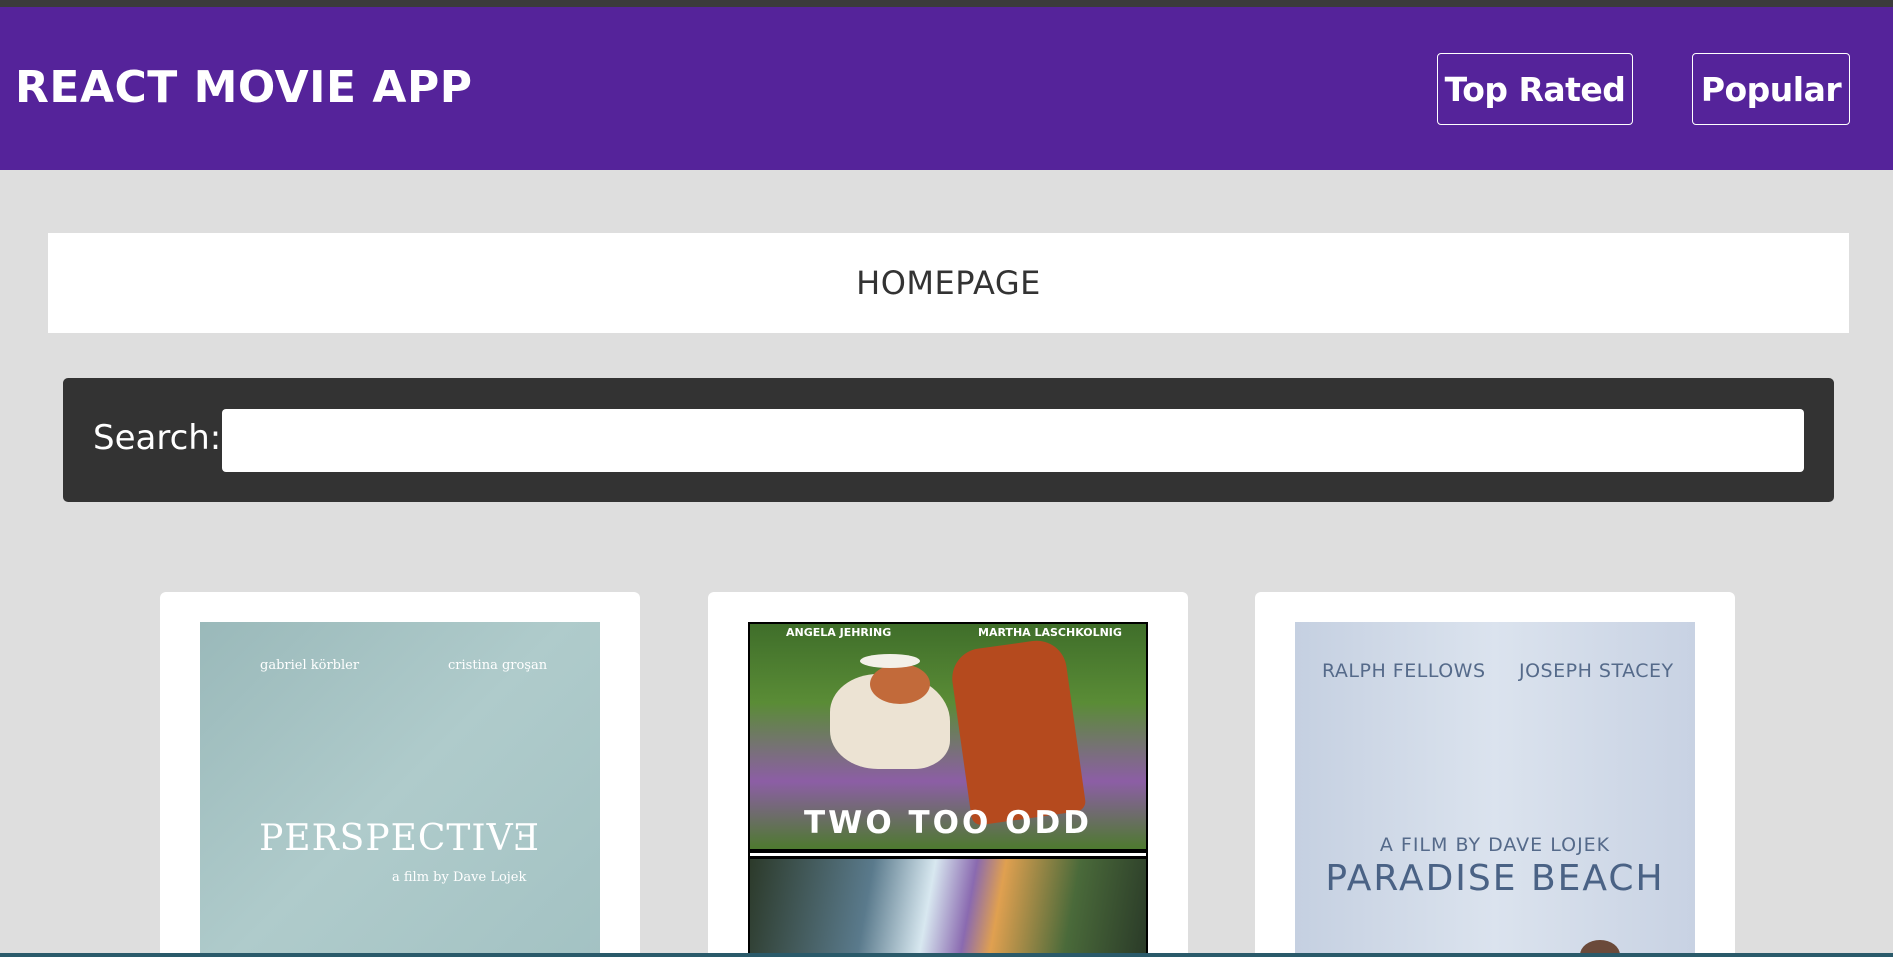 Image resolution: width=1893 pixels, height=957 pixels. I want to click on poster-title: TWO TOO ODD, so click(948, 823).